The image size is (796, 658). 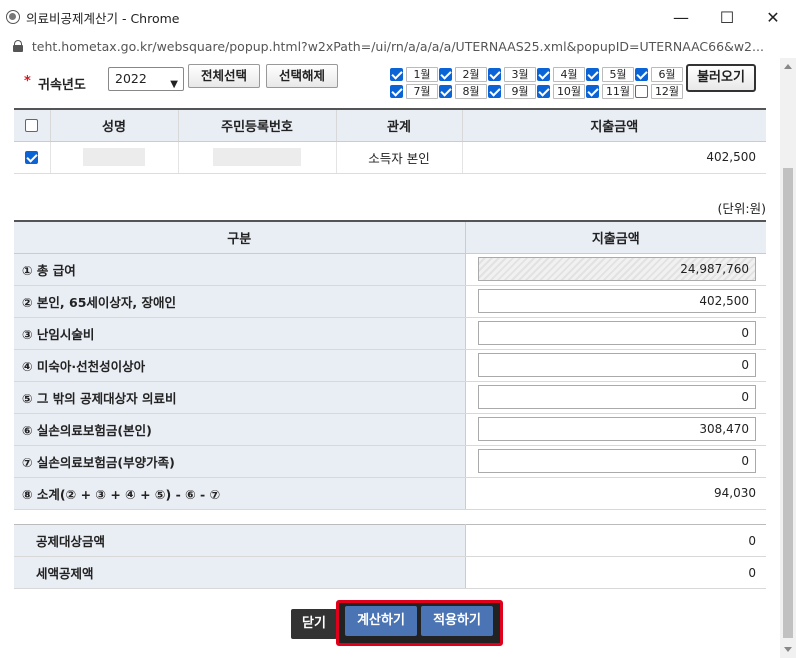 What do you see at coordinates (399, 125) in the screenshot?
I see `col-relation: 관계` at bounding box center [399, 125].